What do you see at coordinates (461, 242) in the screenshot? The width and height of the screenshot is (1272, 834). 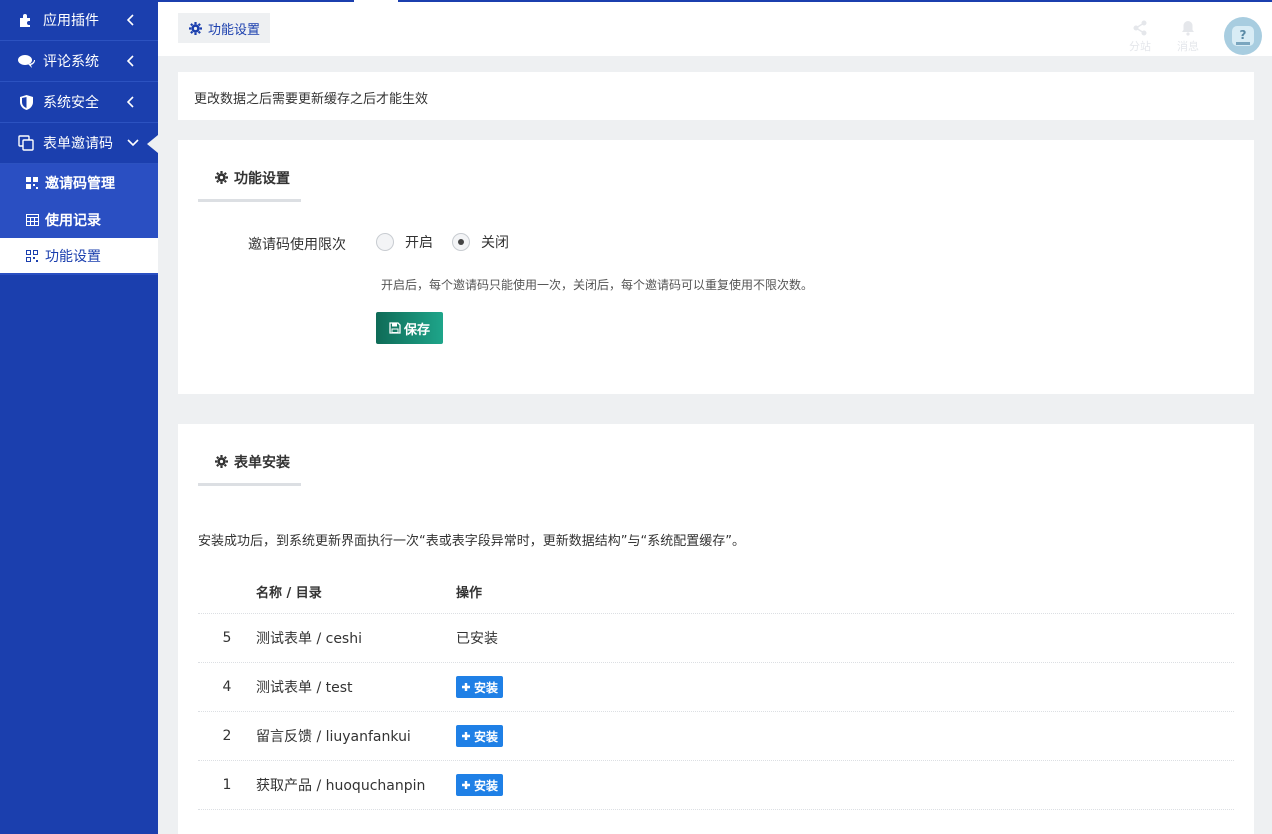 I see `radio-off-circle` at bounding box center [461, 242].